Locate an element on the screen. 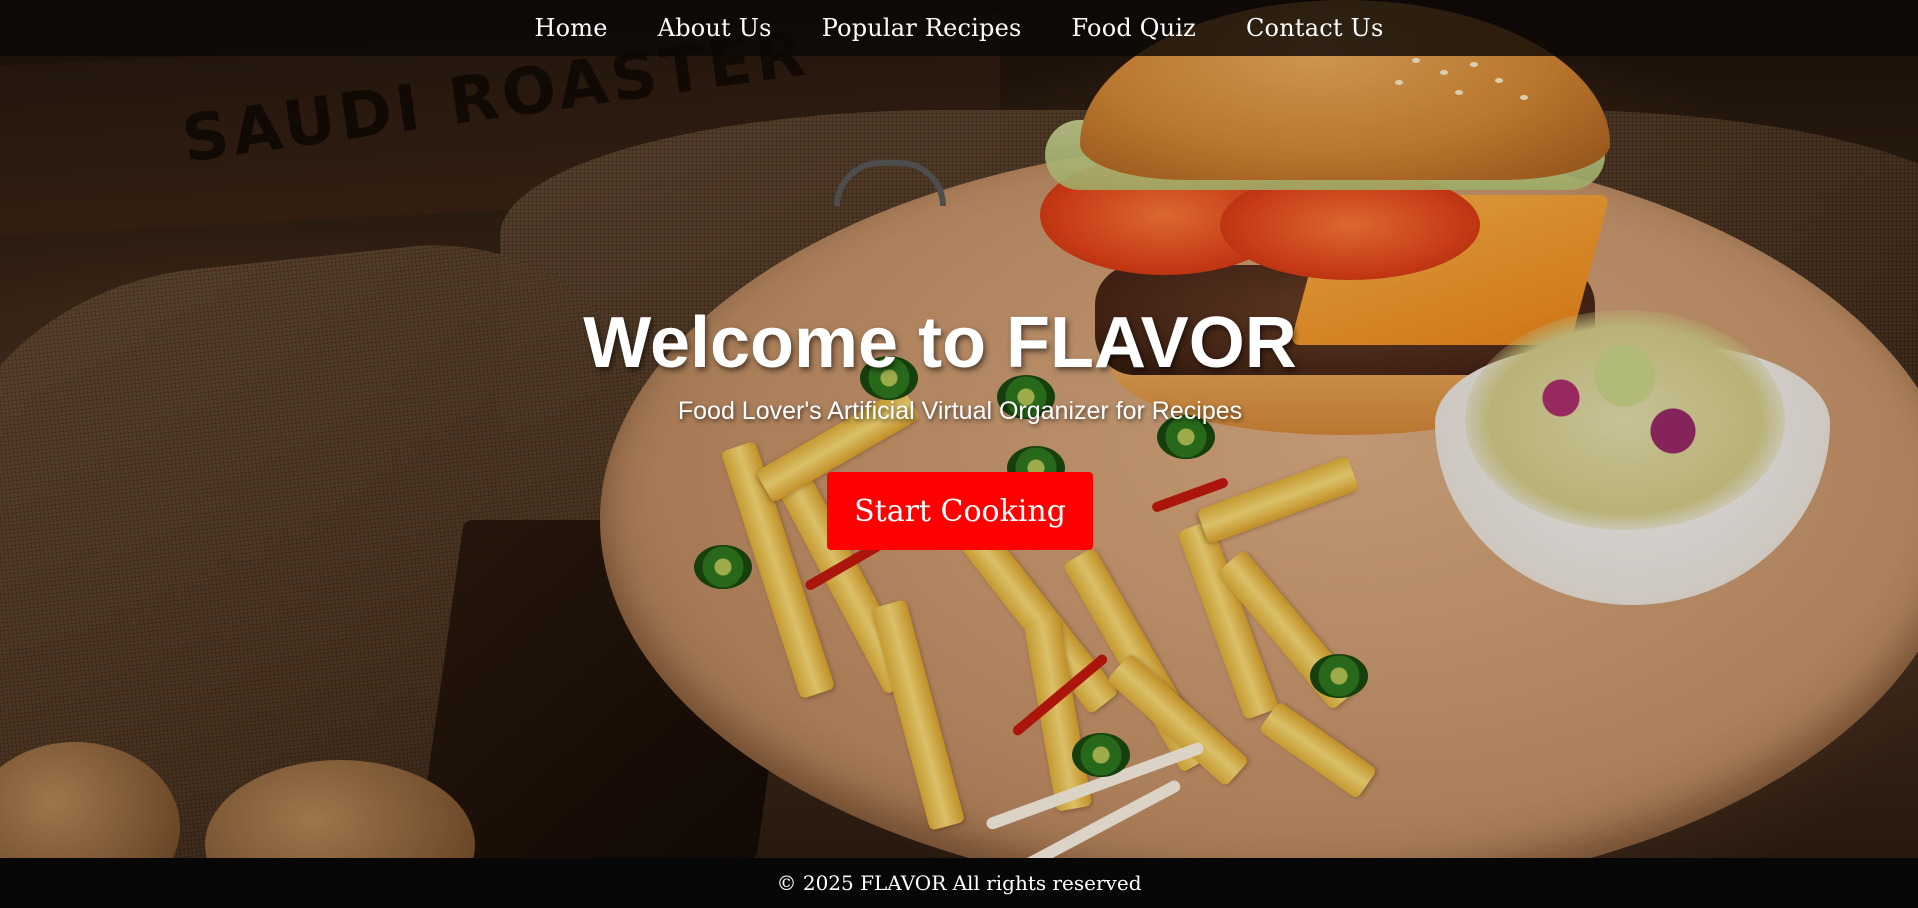 Image resolution: width=1918 pixels, height=908 pixels. start-cooking-button: Start Cooking is located at coordinates (960, 511).